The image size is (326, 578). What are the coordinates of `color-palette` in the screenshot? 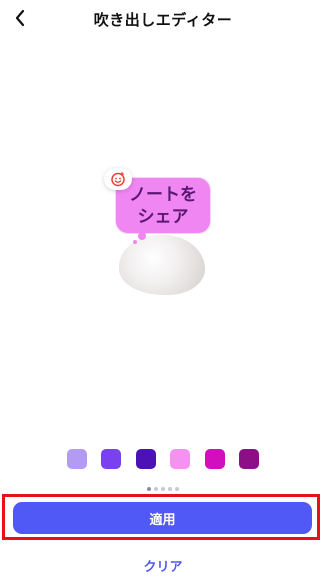 It's located at (163, 460).